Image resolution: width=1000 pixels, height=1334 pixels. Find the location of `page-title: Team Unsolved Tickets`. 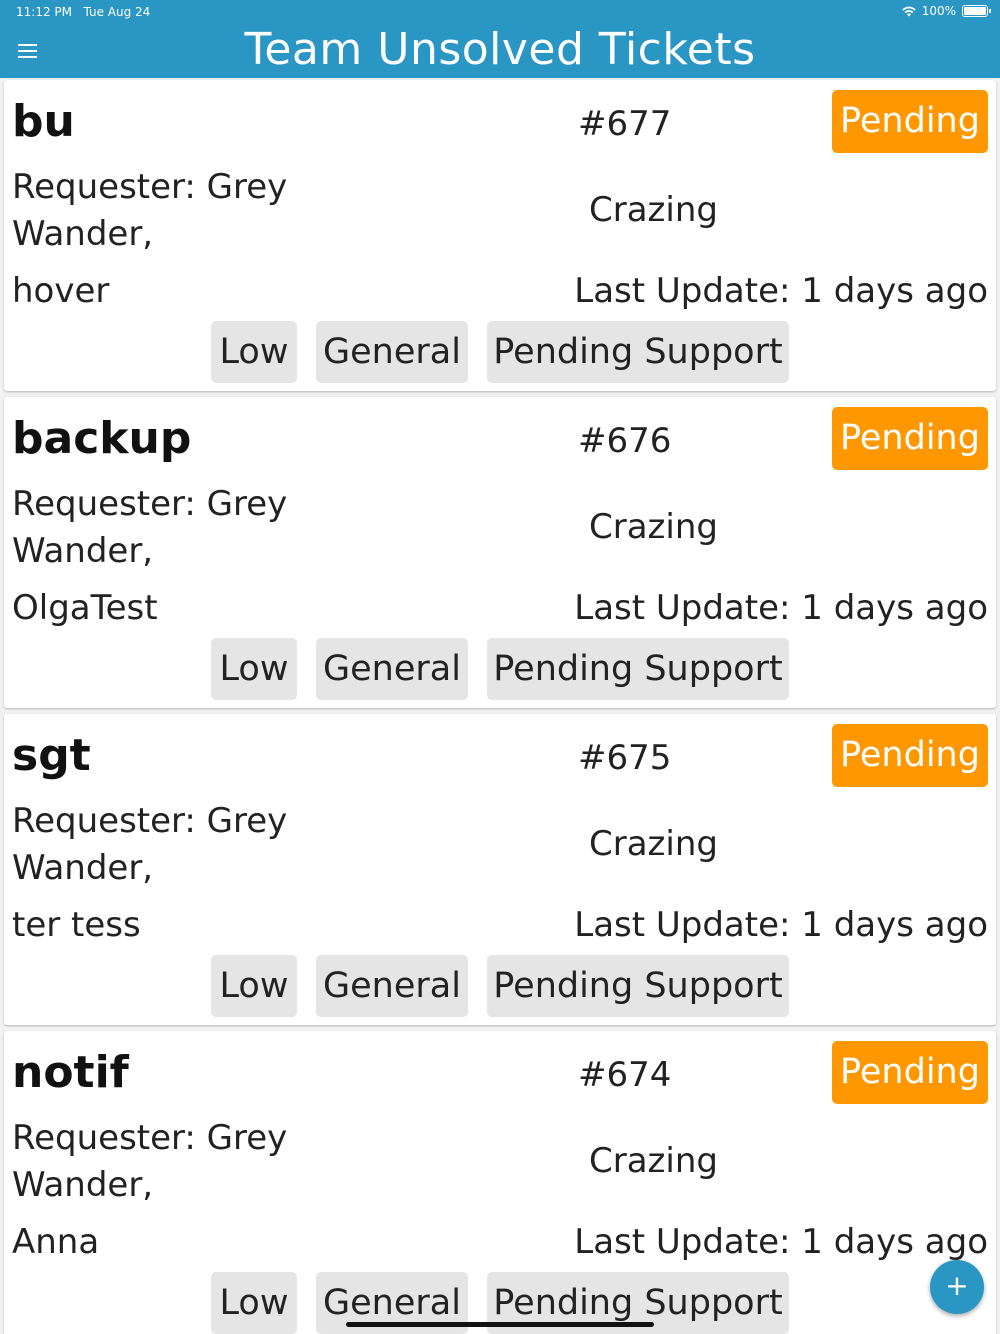

page-title: Team Unsolved Tickets is located at coordinates (500, 49).